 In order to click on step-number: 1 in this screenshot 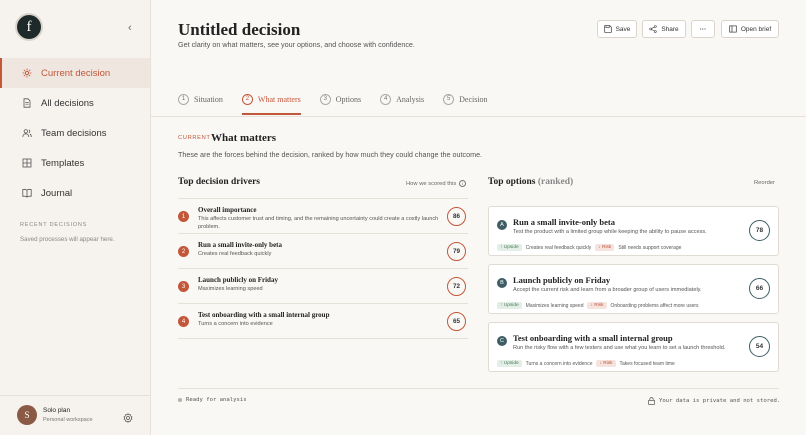, I will do `click(183, 99)`.